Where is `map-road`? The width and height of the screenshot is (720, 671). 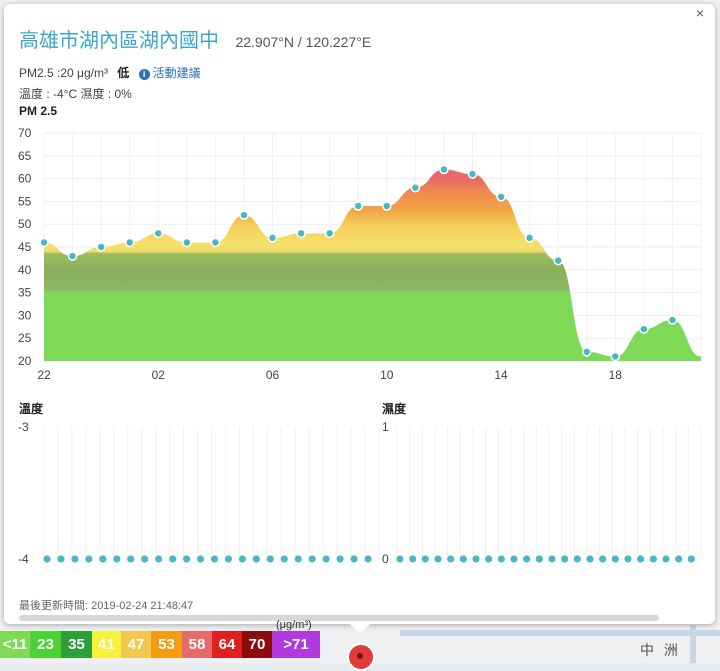
map-road is located at coordinates (693, 644).